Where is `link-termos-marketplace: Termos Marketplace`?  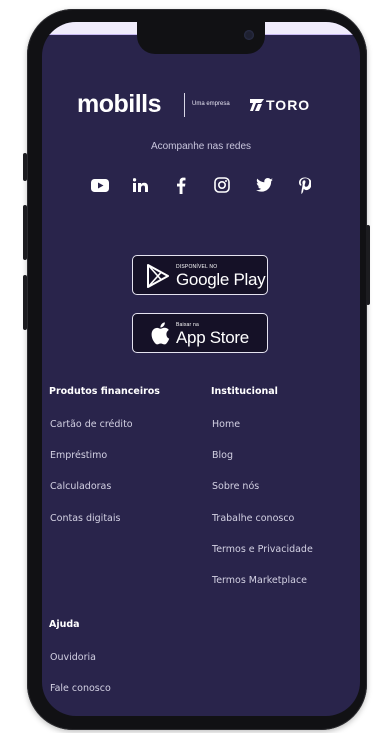 link-termos-marketplace: Termos Marketplace is located at coordinates (259, 580).